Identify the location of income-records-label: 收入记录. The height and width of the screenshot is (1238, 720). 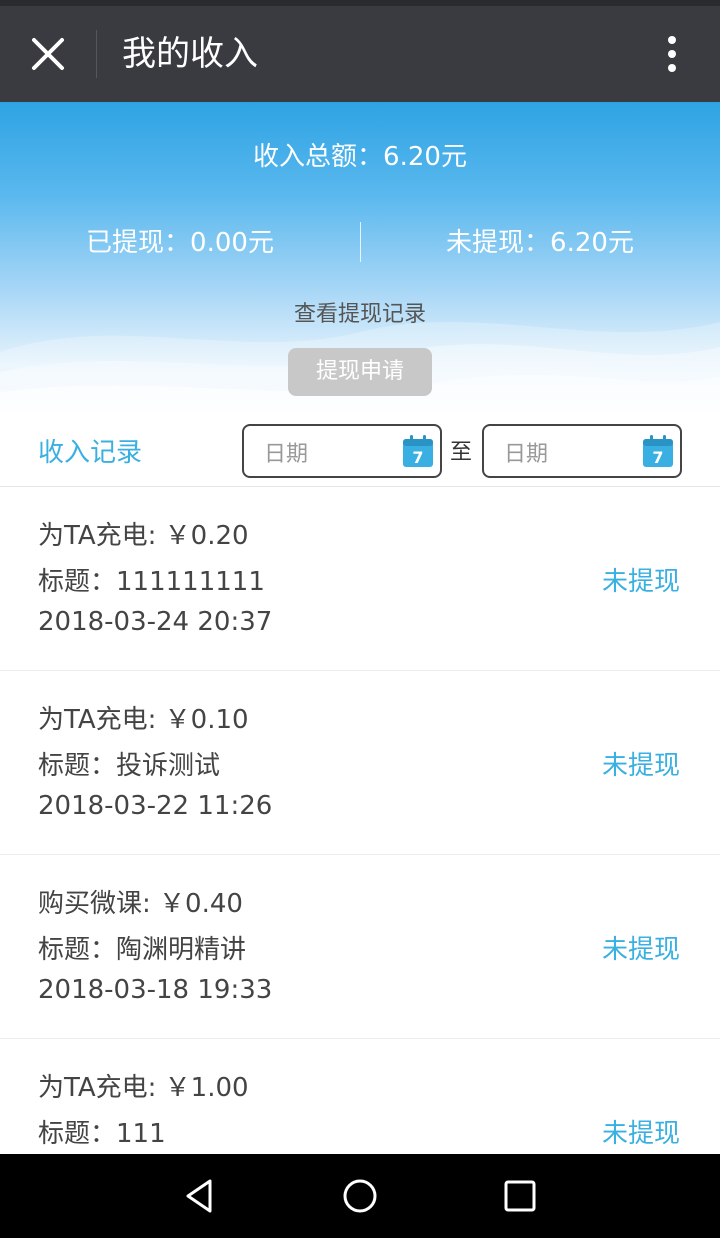
(90, 453).